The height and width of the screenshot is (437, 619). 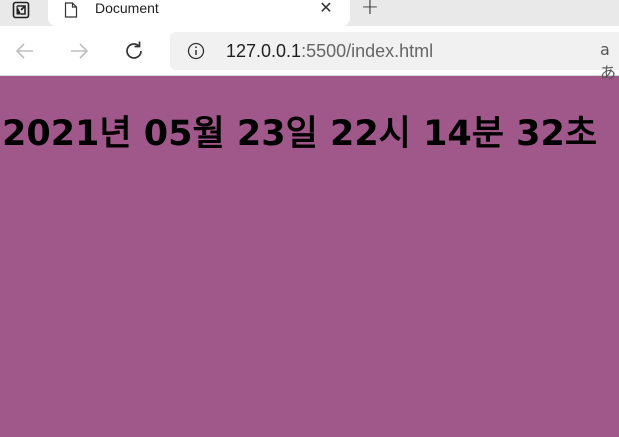 I want to click on info-icon, so click(x=196, y=51).